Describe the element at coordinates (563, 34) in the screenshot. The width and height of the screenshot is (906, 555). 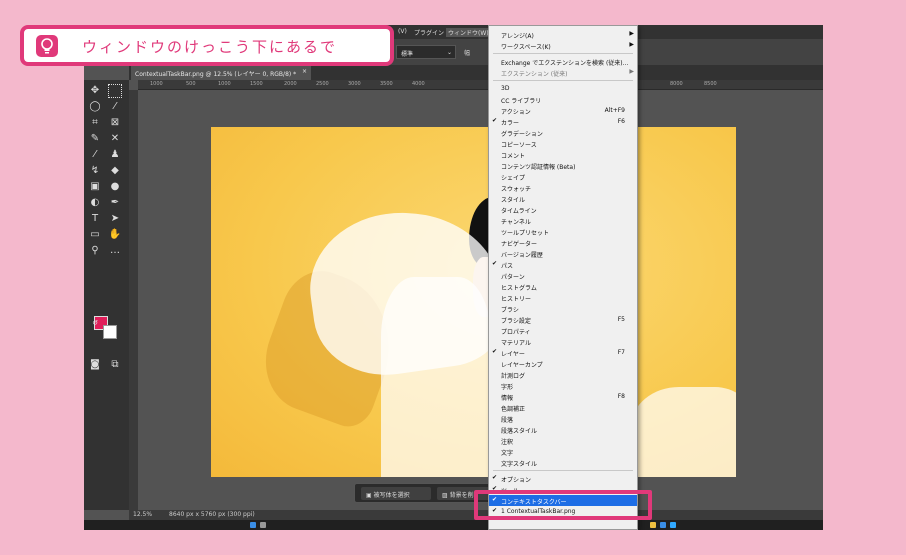
I see `menu-item: アレンジ(A) ▶` at that location.